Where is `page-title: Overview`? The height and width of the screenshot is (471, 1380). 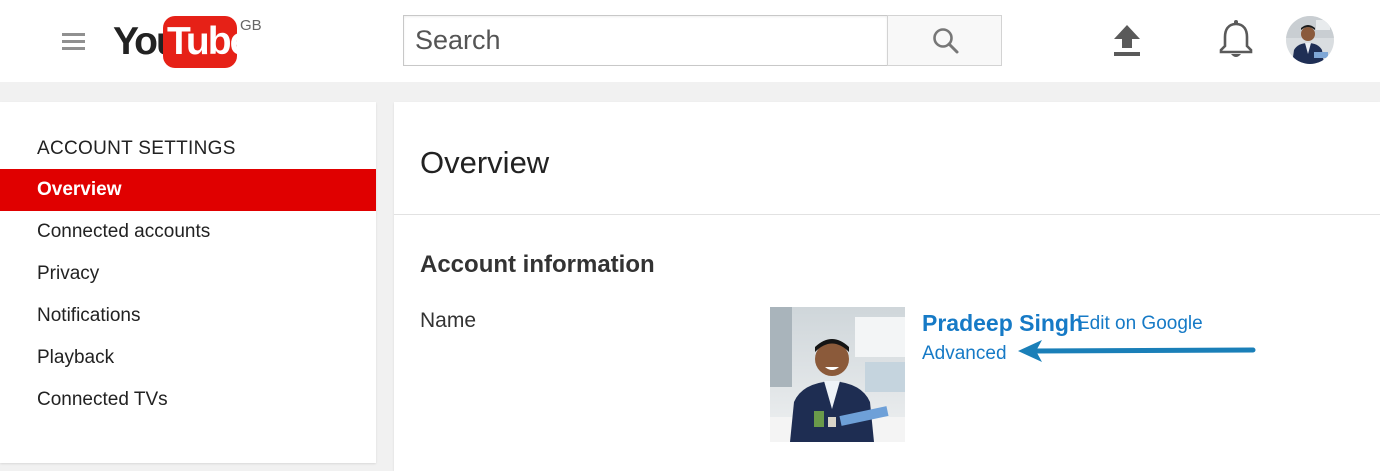 page-title: Overview is located at coordinates (485, 162).